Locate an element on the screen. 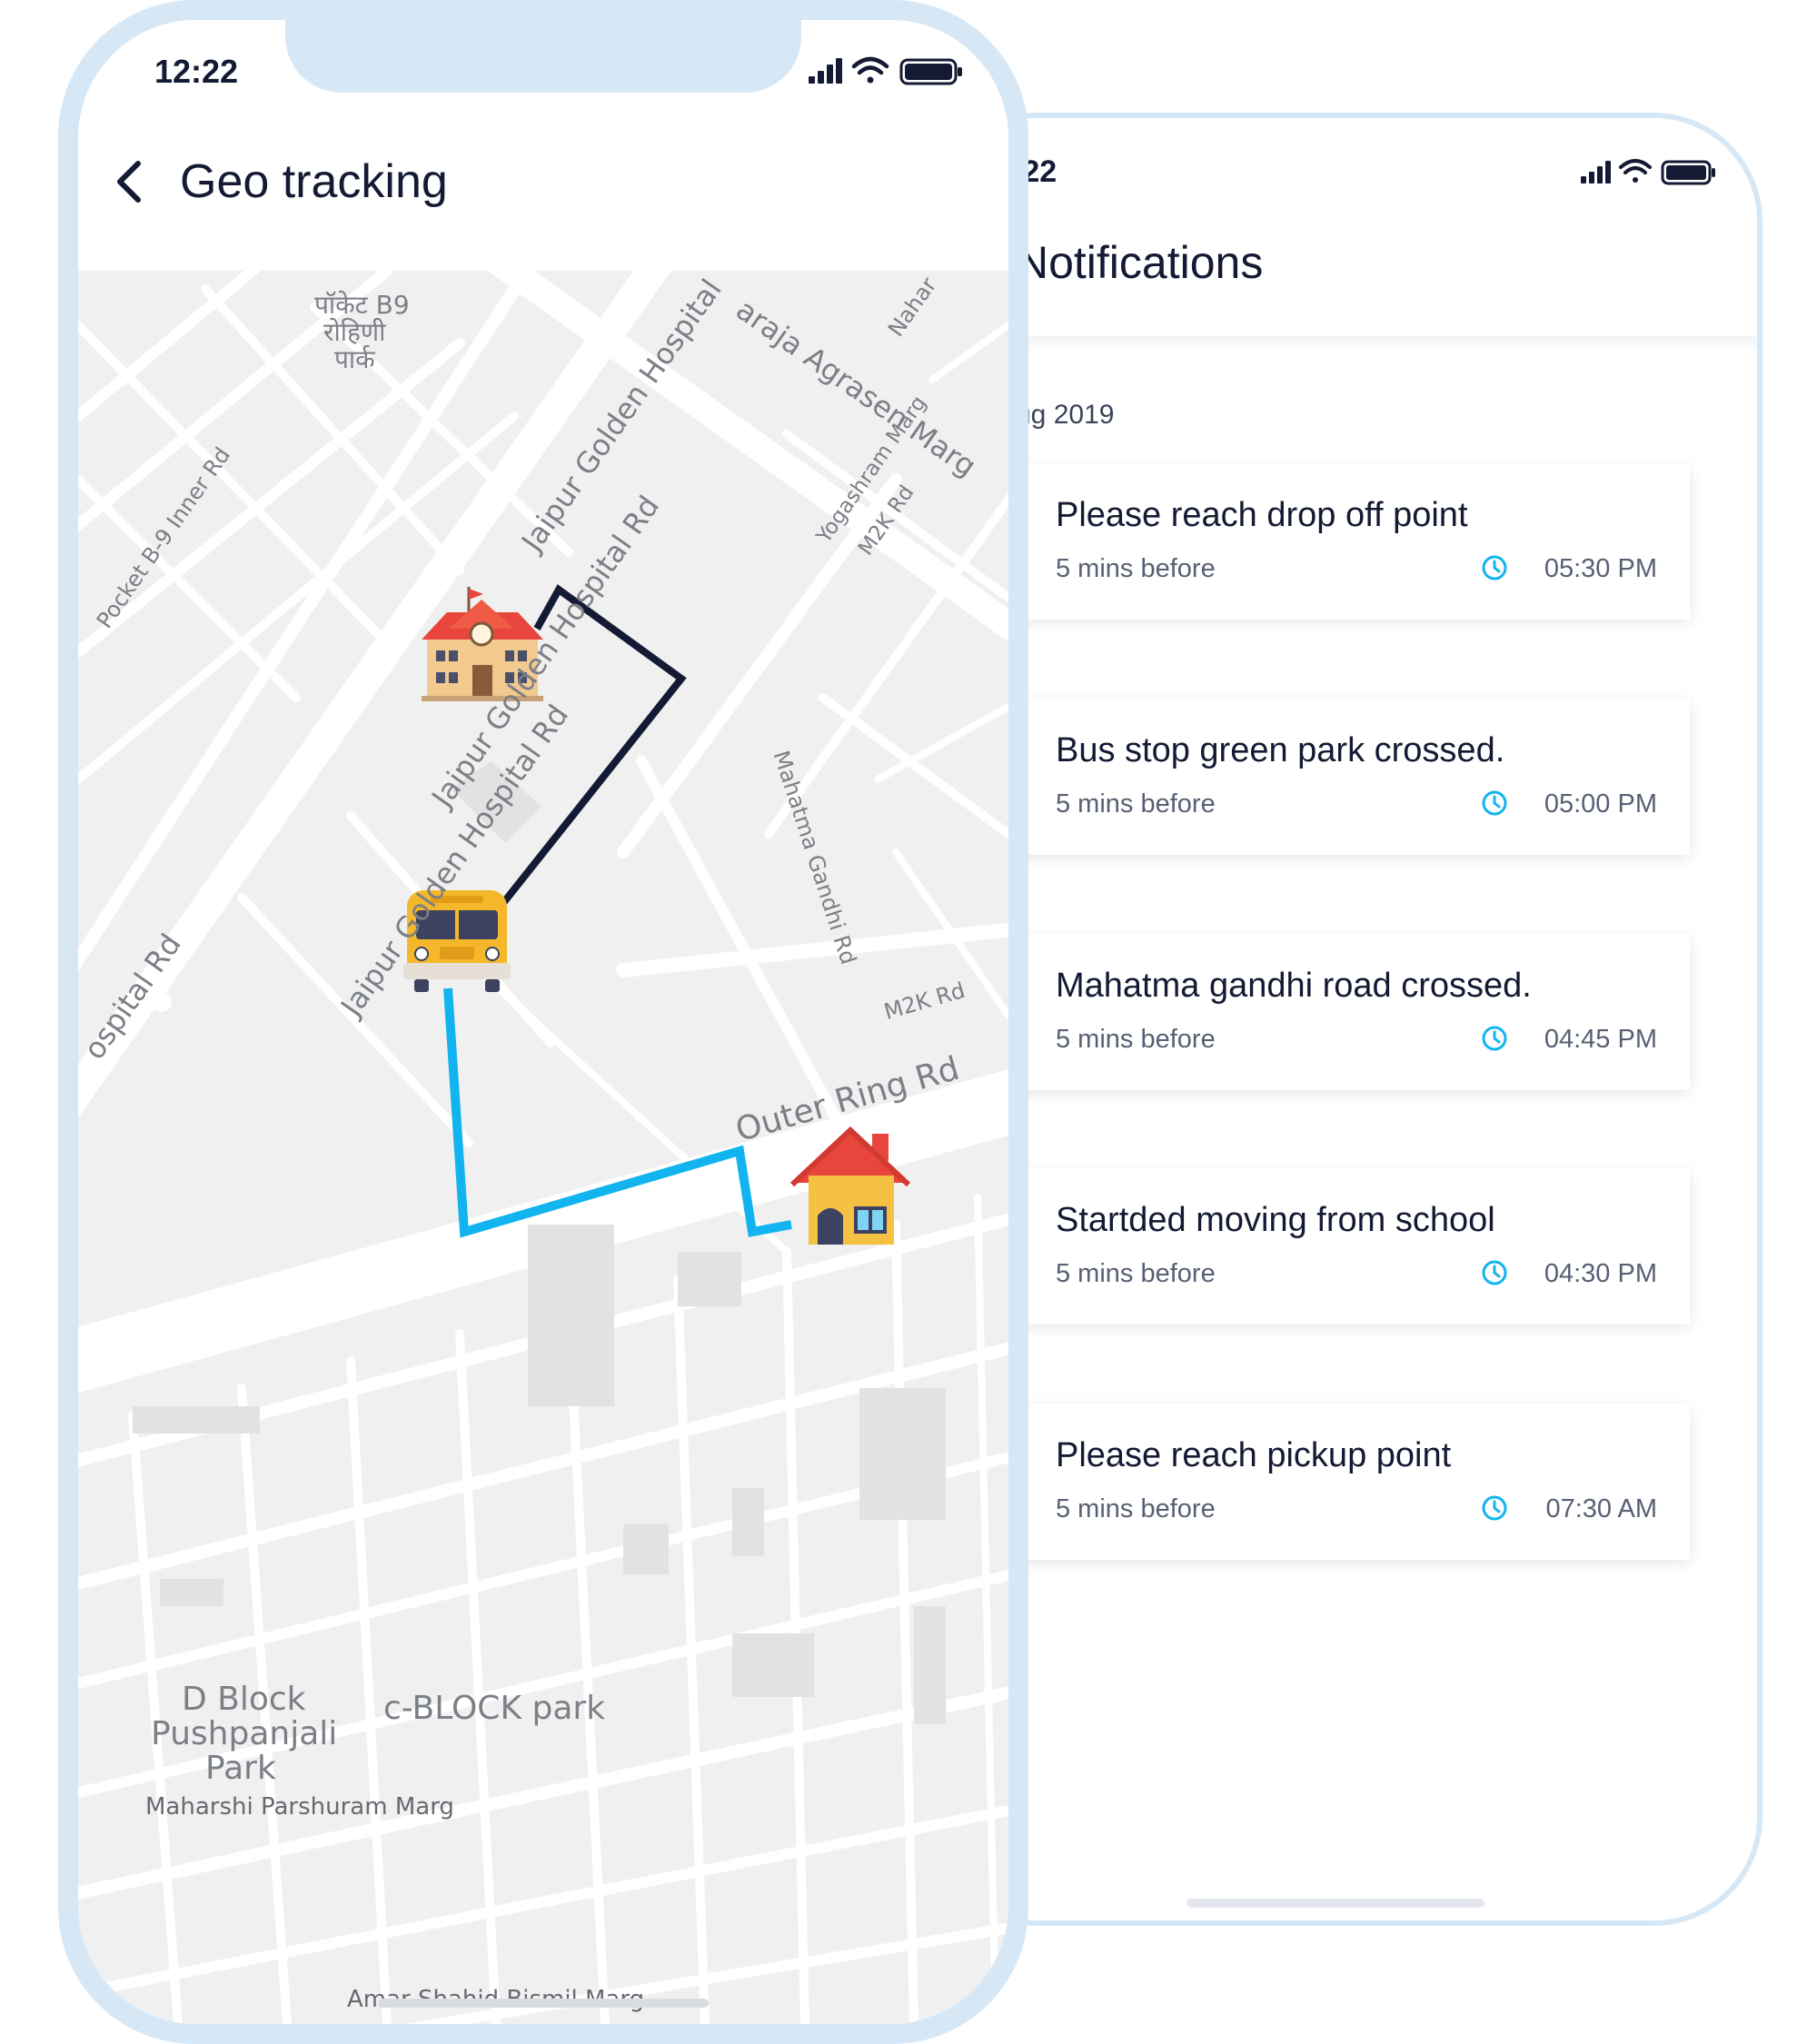  notification-time: 07:30 AM is located at coordinates (1601, 1508).